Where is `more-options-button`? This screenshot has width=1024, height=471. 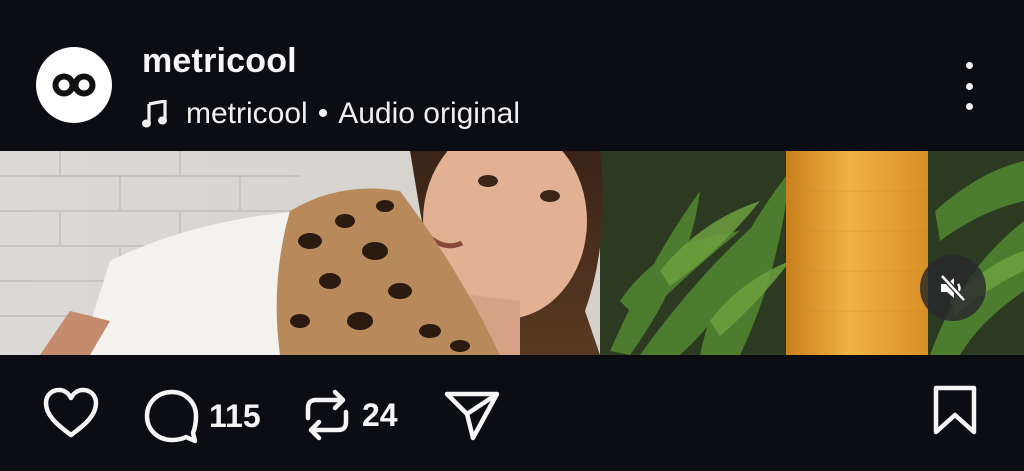
more-options-button is located at coordinates (969, 86).